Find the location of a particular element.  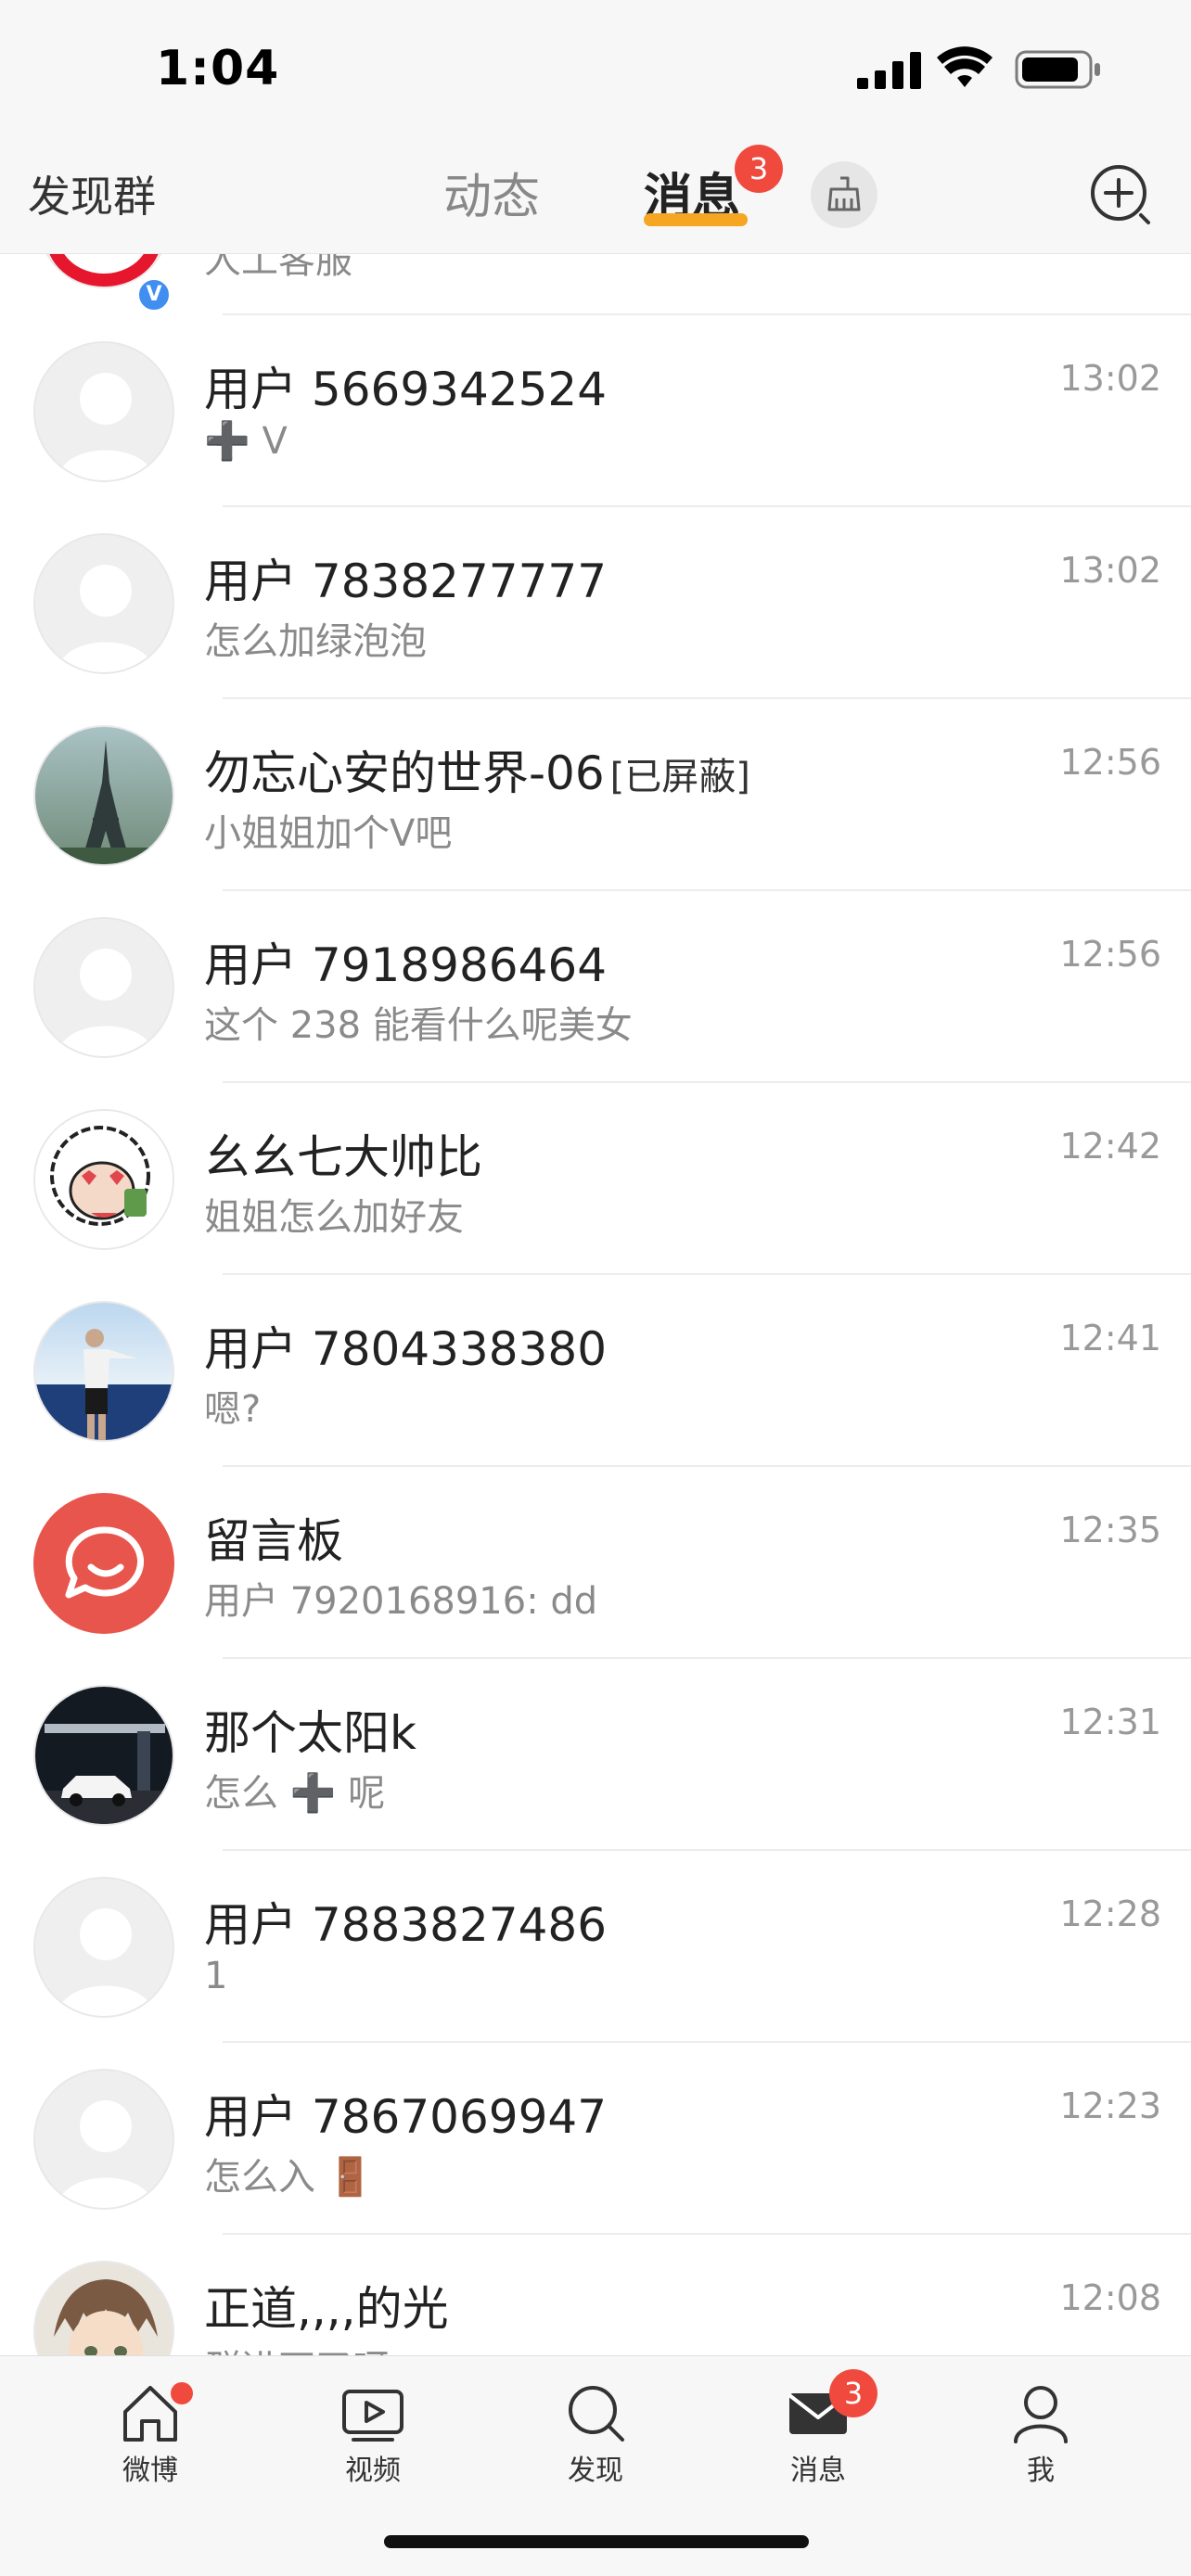

message-preview: 群进不了呀 is located at coordinates (297, 2347).